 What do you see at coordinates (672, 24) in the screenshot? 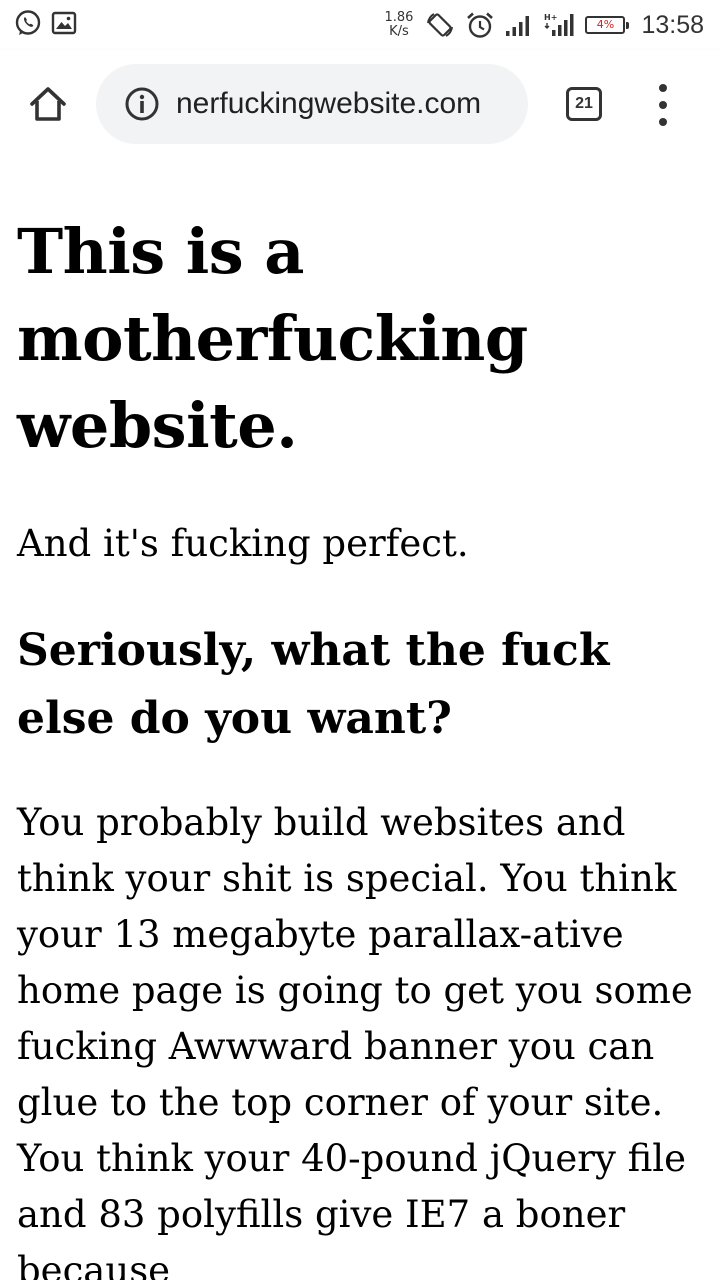
I see `clock: 13:58` at bounding box center [672, 24].